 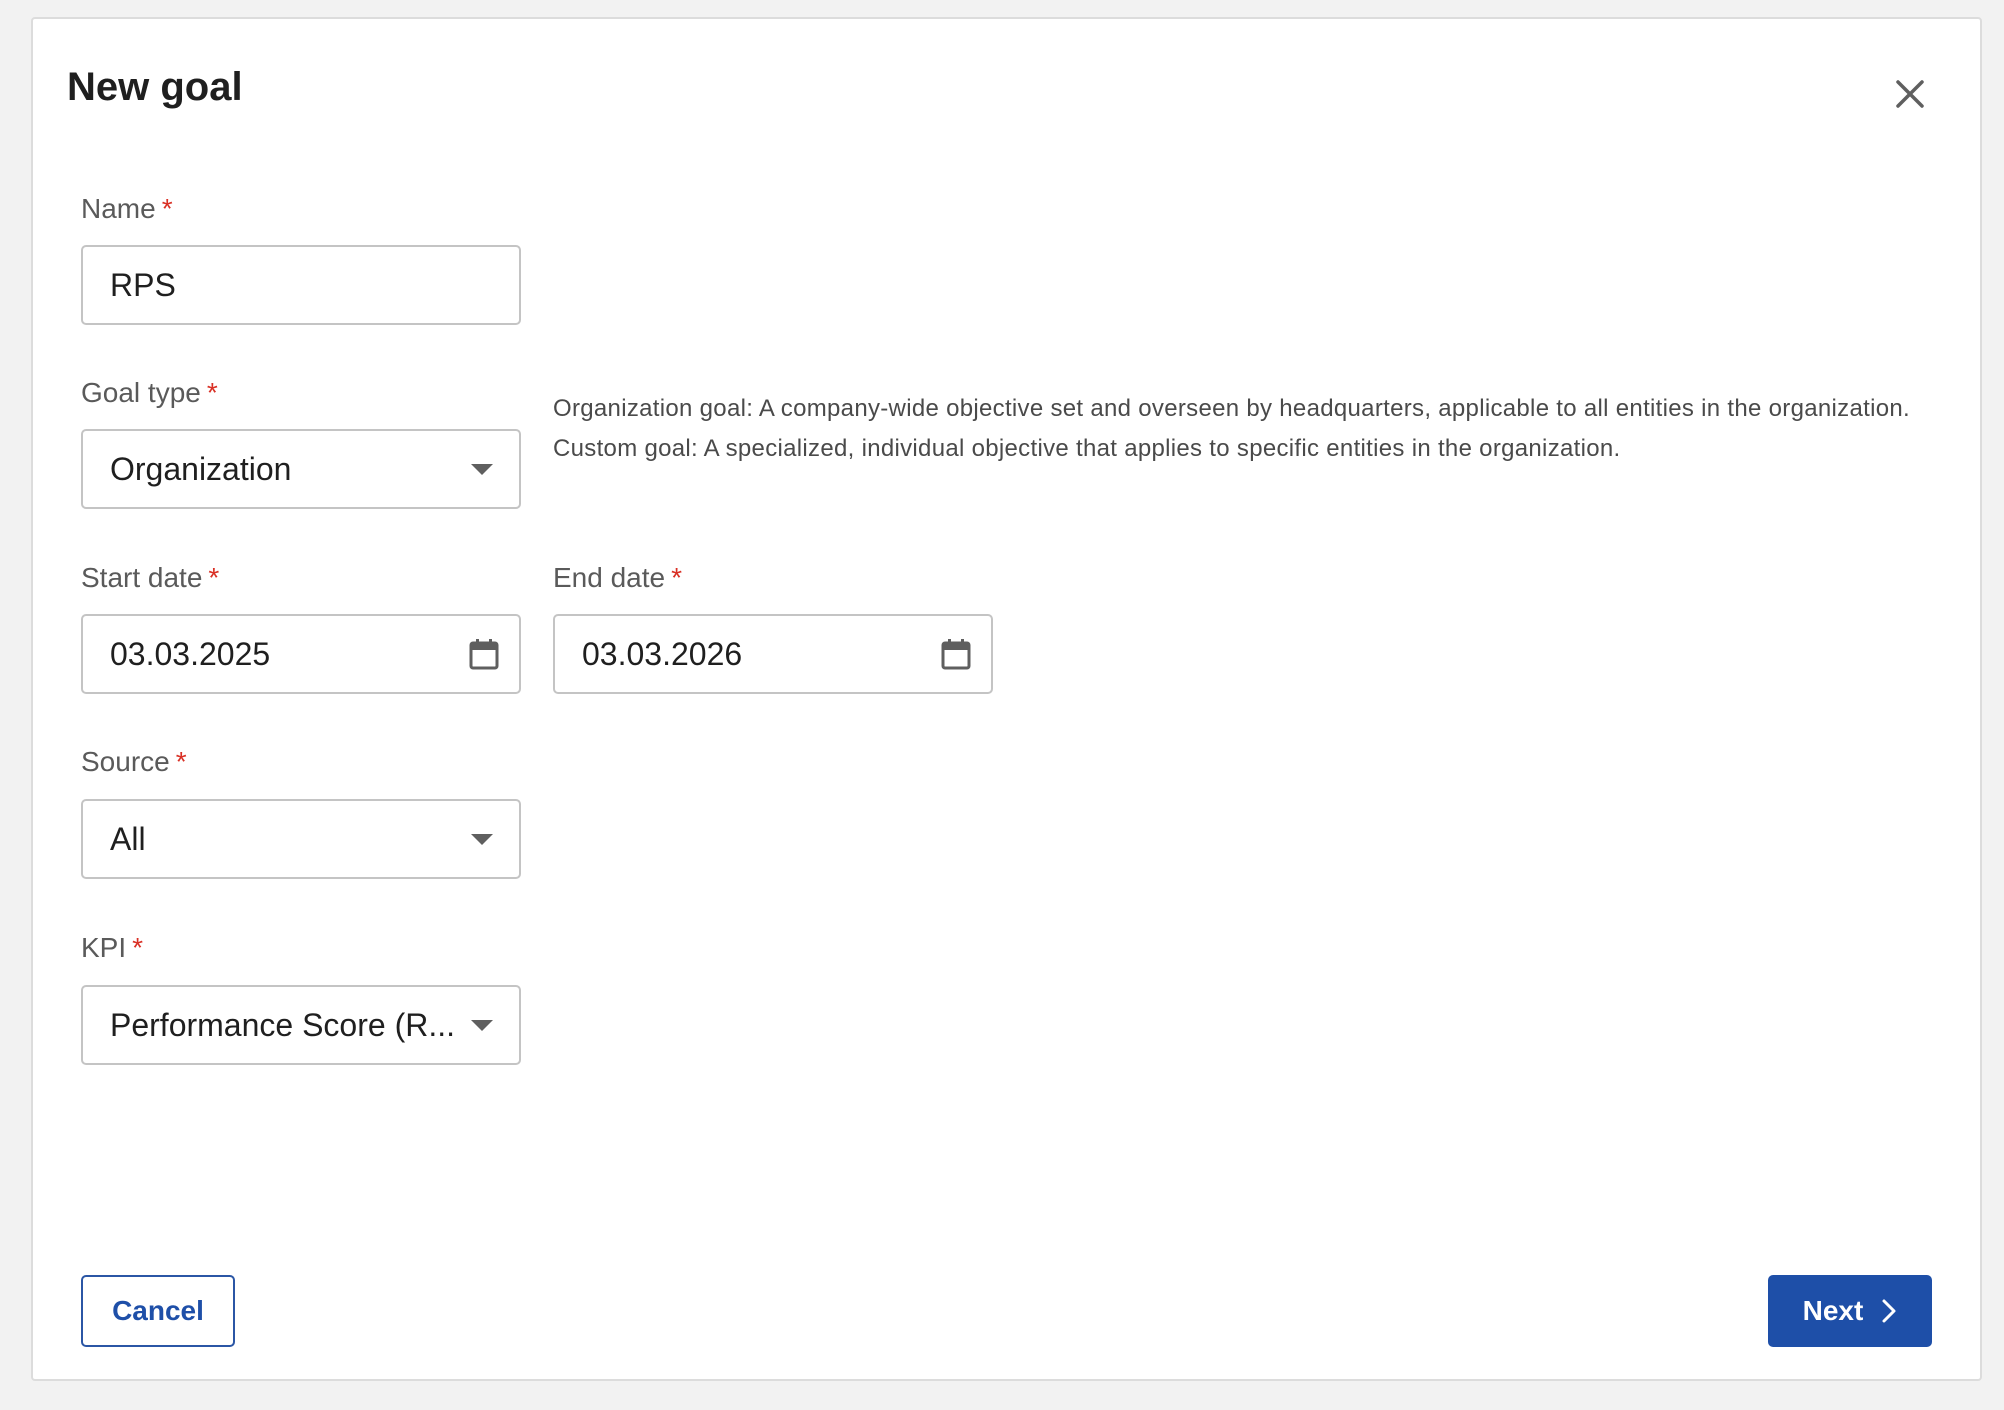 What do you see at coordinates (143, 284) in the screenshot?
I see `name-input-value: RPS` at bounding box center [143, 284].